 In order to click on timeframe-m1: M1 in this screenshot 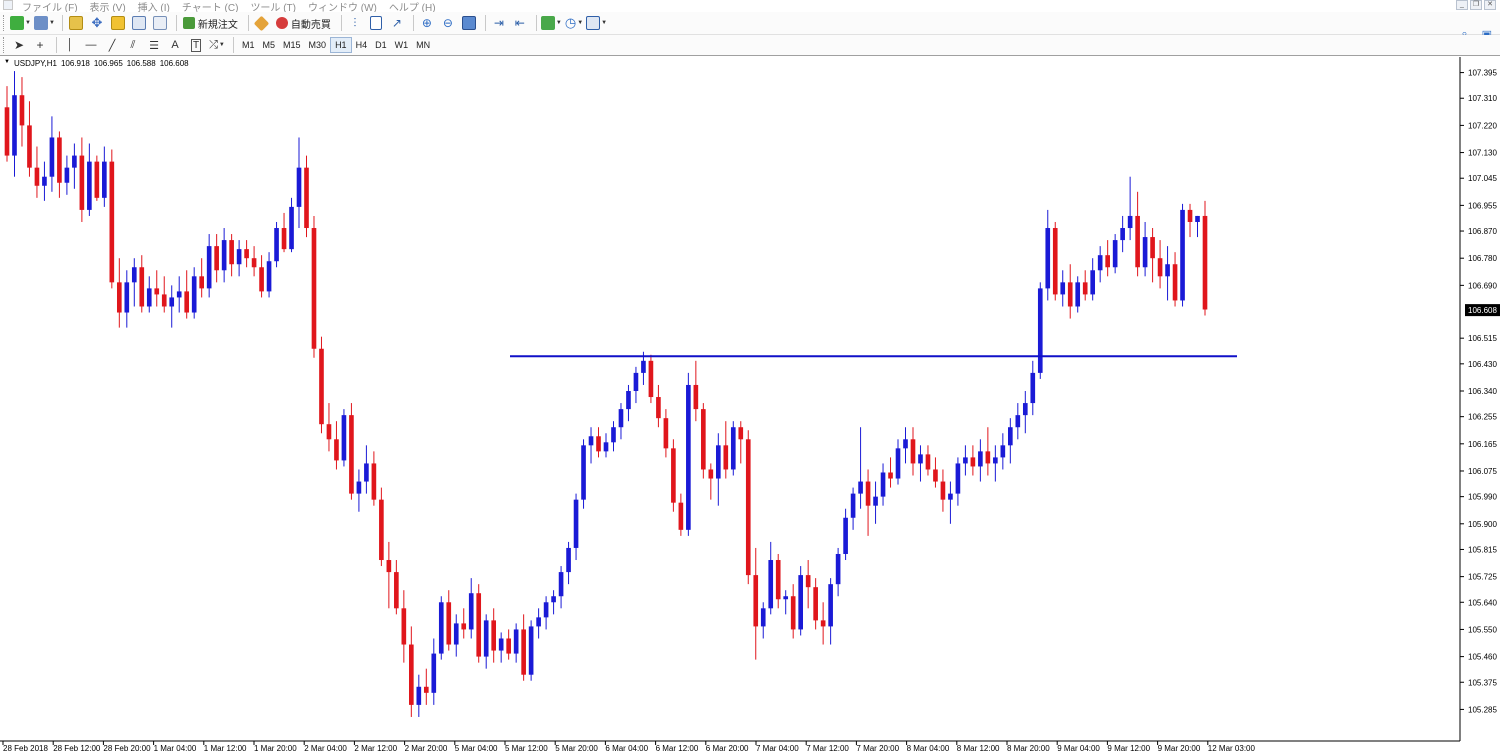, I will do `click(248, 45)`.